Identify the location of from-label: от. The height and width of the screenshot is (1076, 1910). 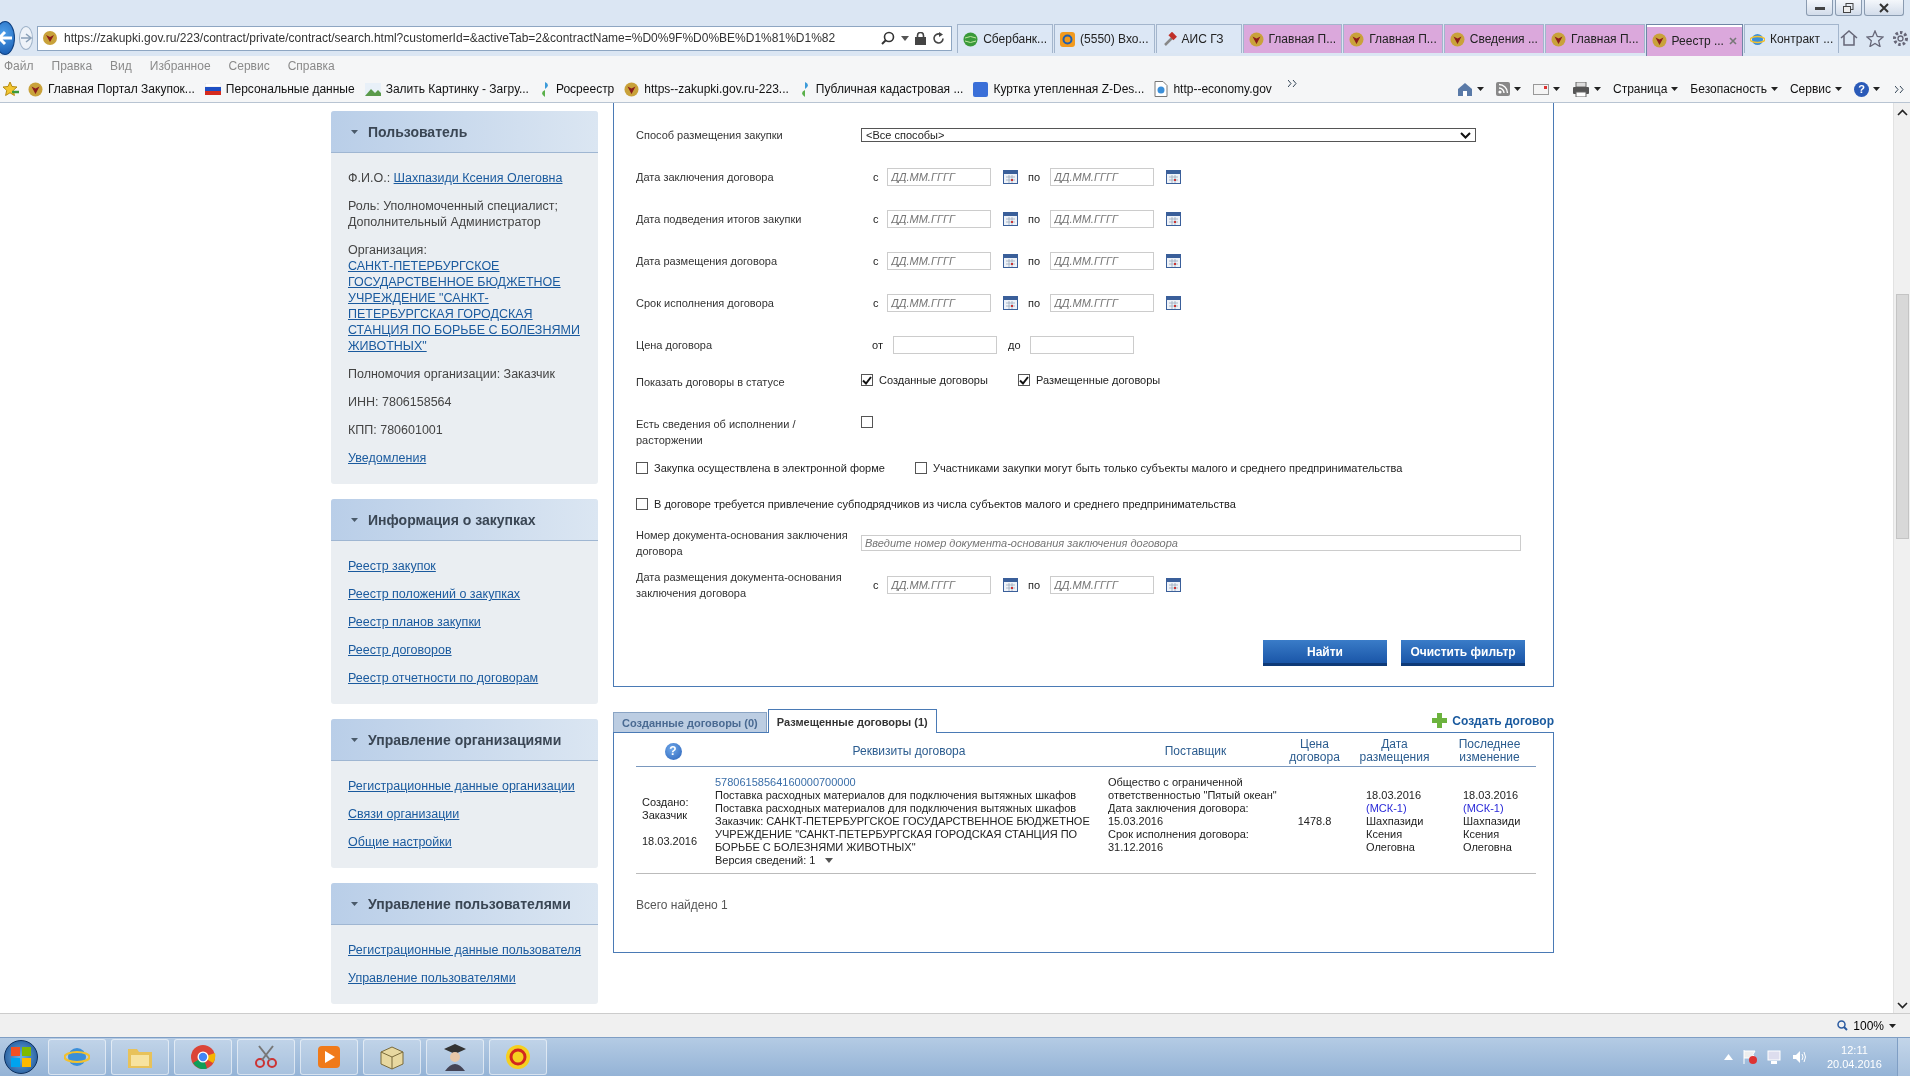
(878, 345).